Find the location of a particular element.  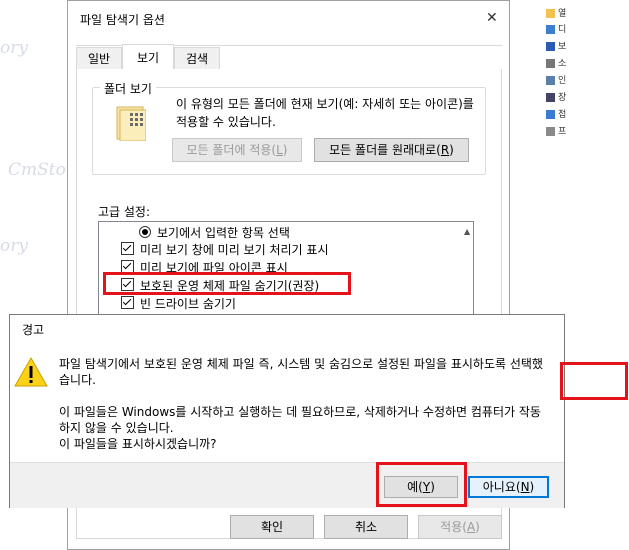

device-icon is located at coordinates (550, 97).